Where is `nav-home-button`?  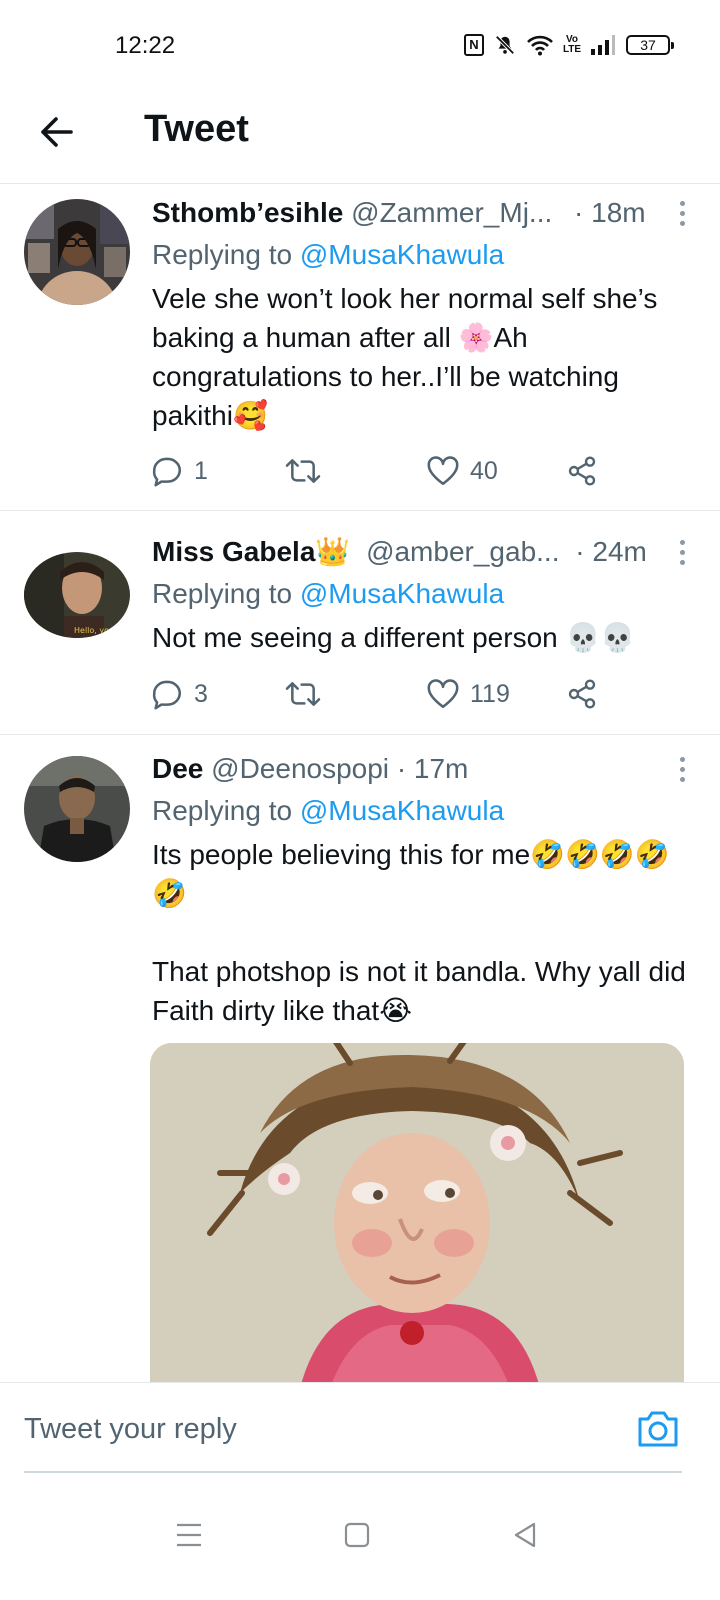 nav-home-button is located at coordinates (357, 1535).